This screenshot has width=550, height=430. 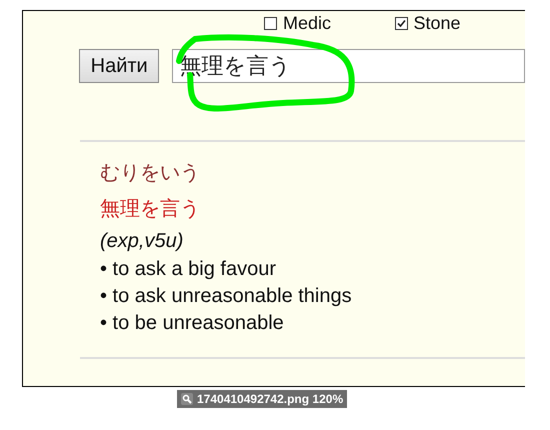 I want to click on search-field: 無理を言う, so click(x=348, y=66).